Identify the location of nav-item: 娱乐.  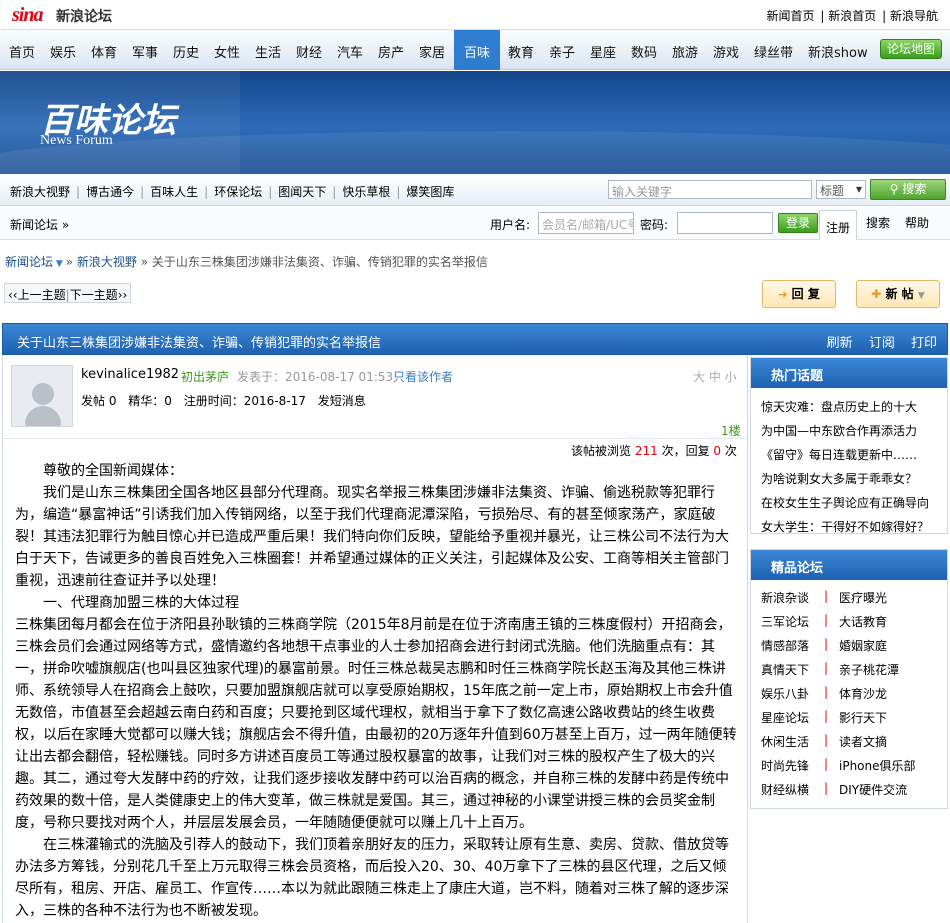
(63, 51).